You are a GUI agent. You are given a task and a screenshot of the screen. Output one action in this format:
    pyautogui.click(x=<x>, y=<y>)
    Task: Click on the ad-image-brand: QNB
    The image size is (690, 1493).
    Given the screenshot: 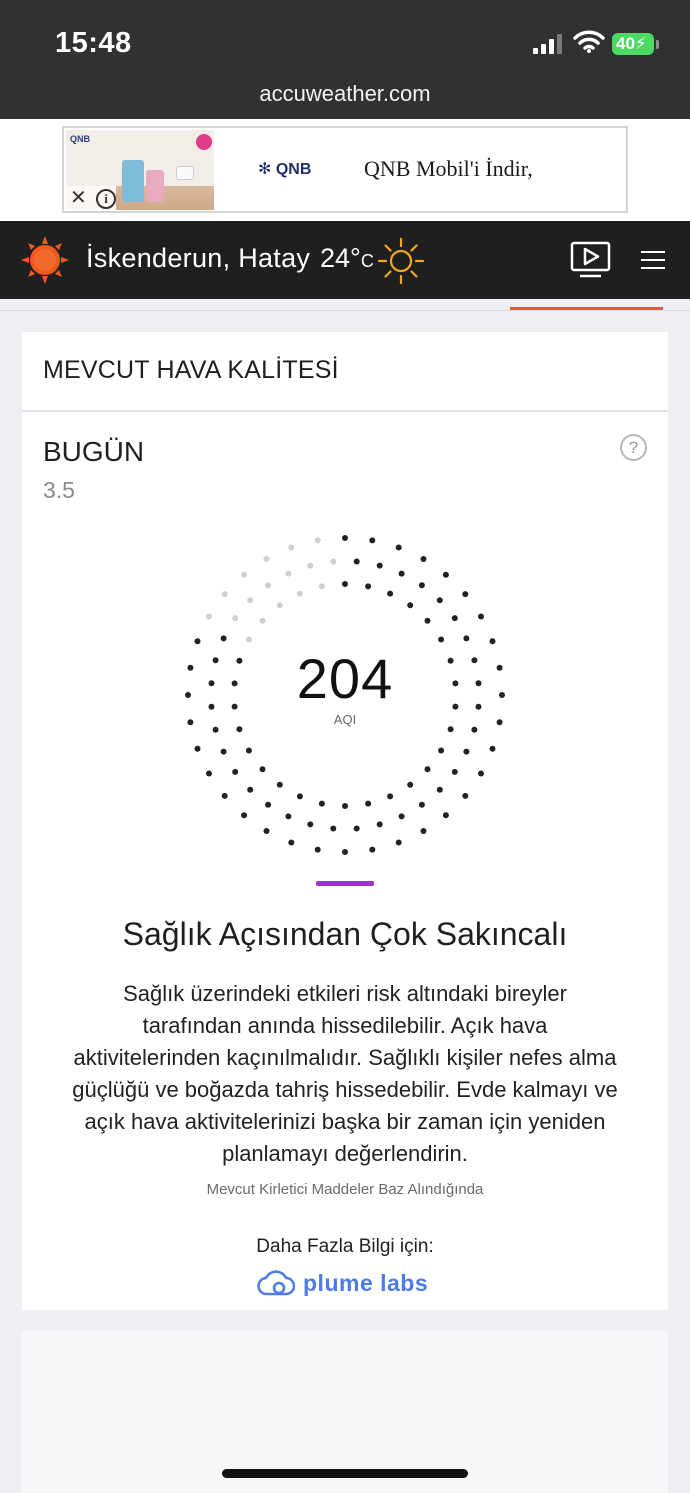 What is the action you would take?
    pyautogui.click(x=80, y=139)
    